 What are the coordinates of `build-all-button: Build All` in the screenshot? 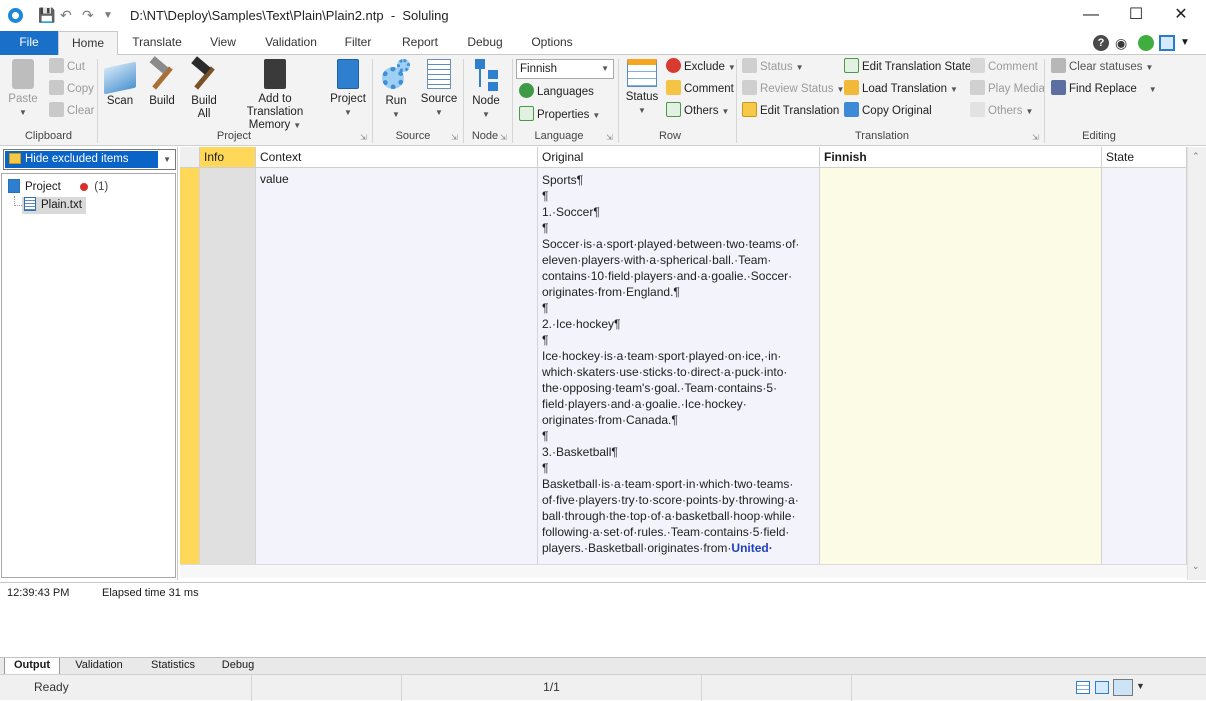 It's located at (204, 88).